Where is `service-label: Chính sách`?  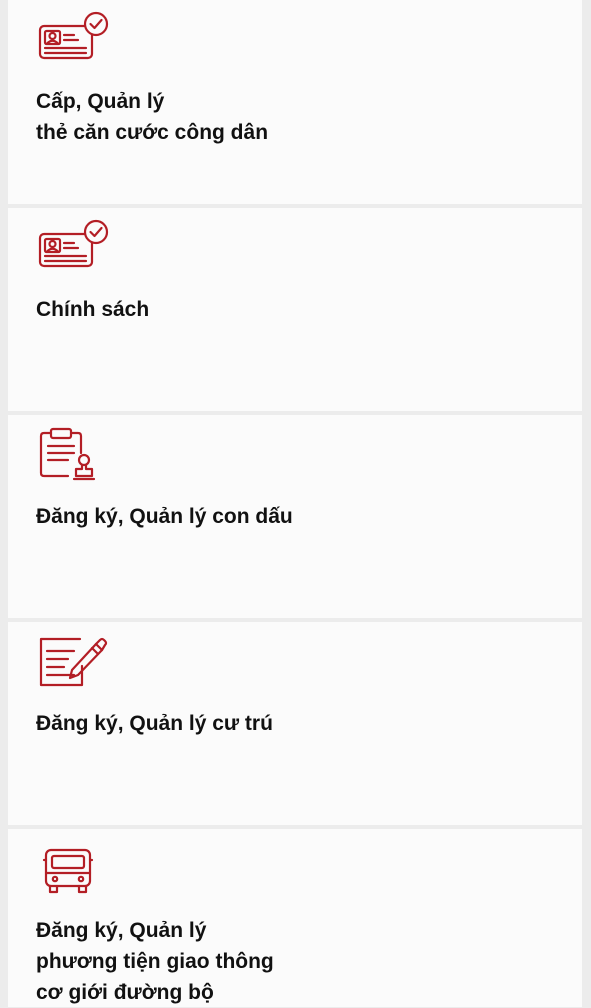
service-label: Chính sách is located at coordinates (93, 309).